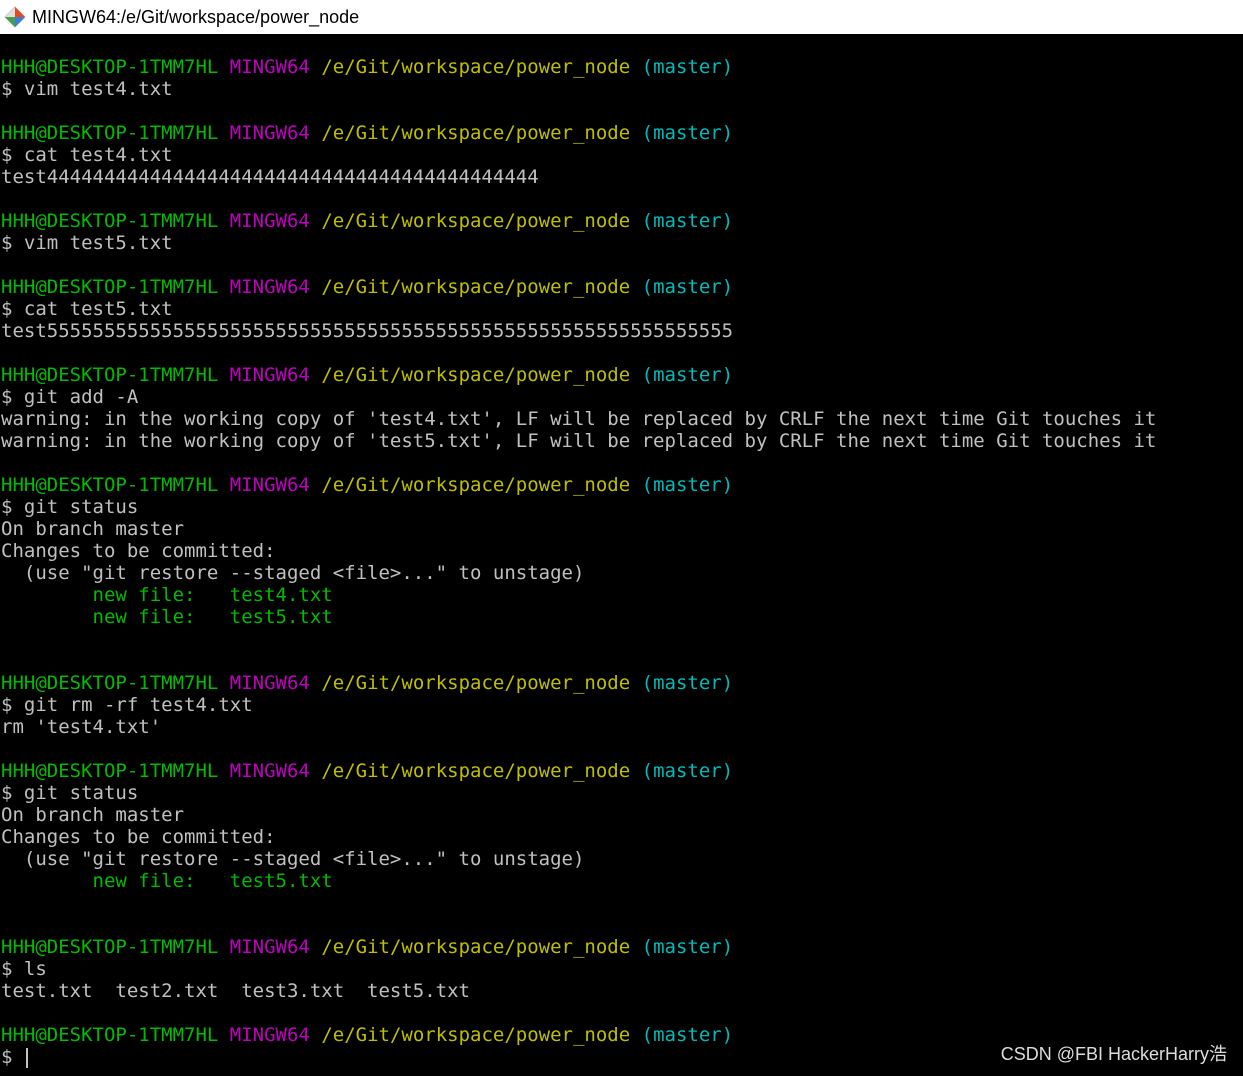  Describe the element at coordinates (87, 155) in the screenshot. I see `output-line: $ cat test4.txt` at that location.